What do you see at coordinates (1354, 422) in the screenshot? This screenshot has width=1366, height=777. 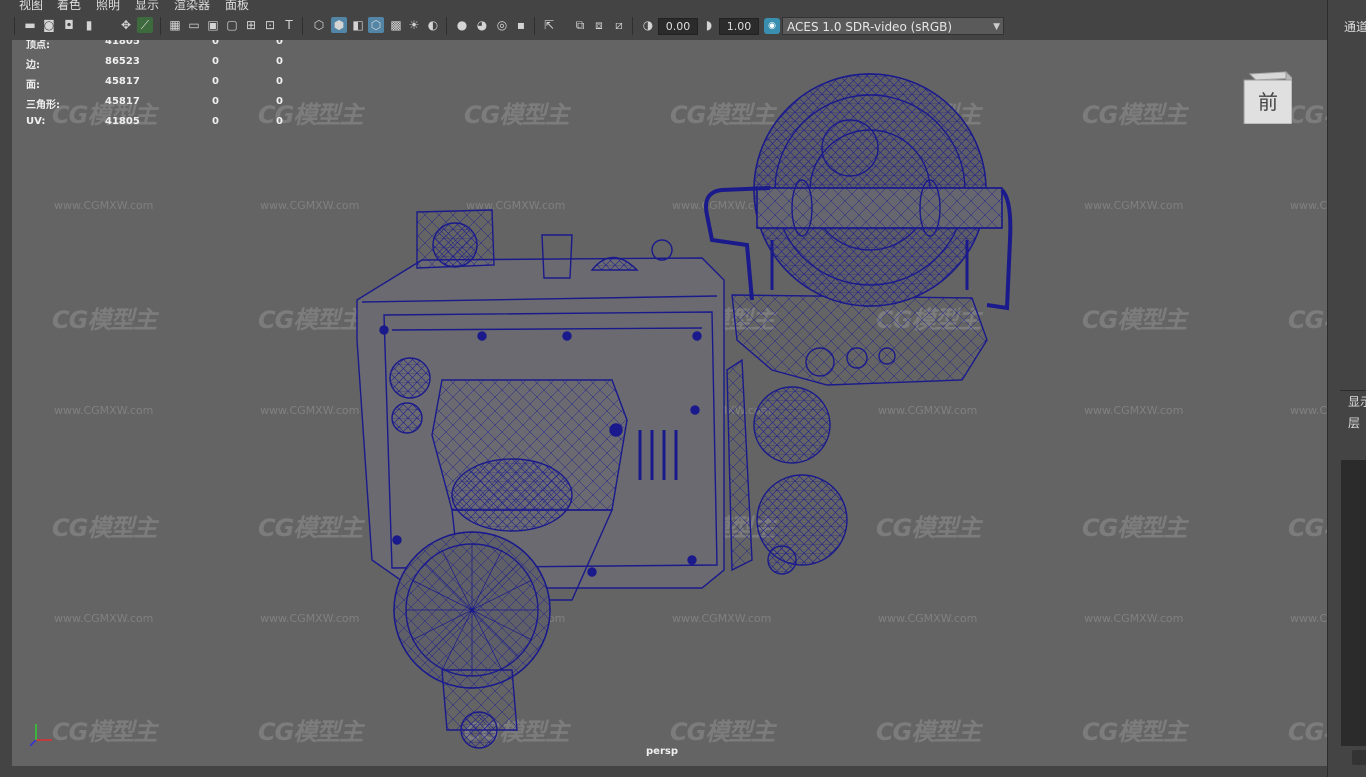 I see `layer-tab: 层` at bounding box center [1354, 422].